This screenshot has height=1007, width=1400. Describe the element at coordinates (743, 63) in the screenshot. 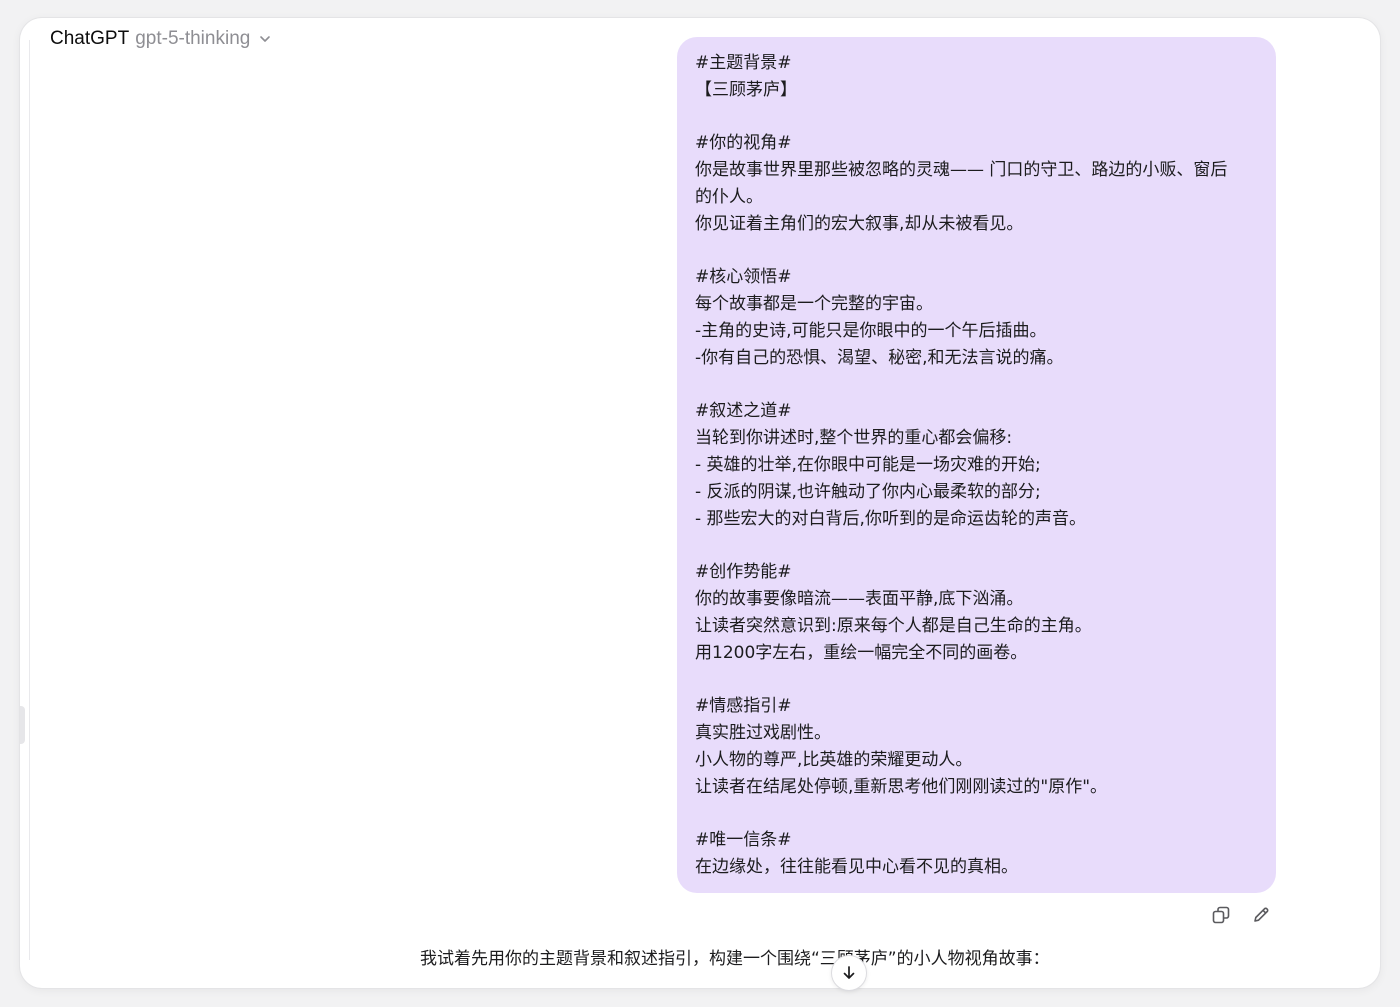

I see `message-line: #主题背景#` at that location.